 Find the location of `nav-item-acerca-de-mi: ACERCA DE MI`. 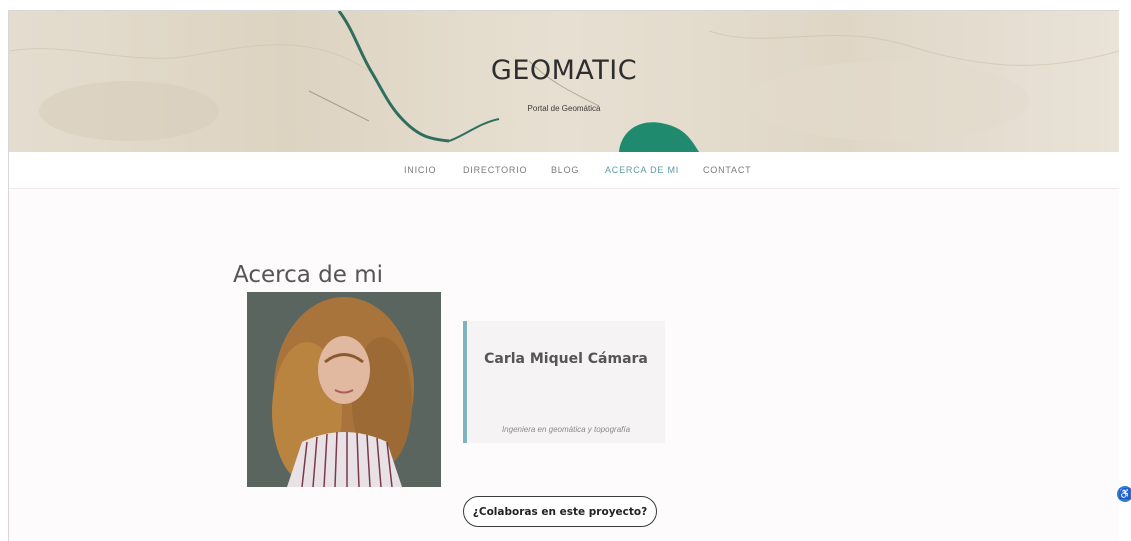

nav-item-acerca-de-mi: ACERCA DE MI is located at coordinates (642, 170).